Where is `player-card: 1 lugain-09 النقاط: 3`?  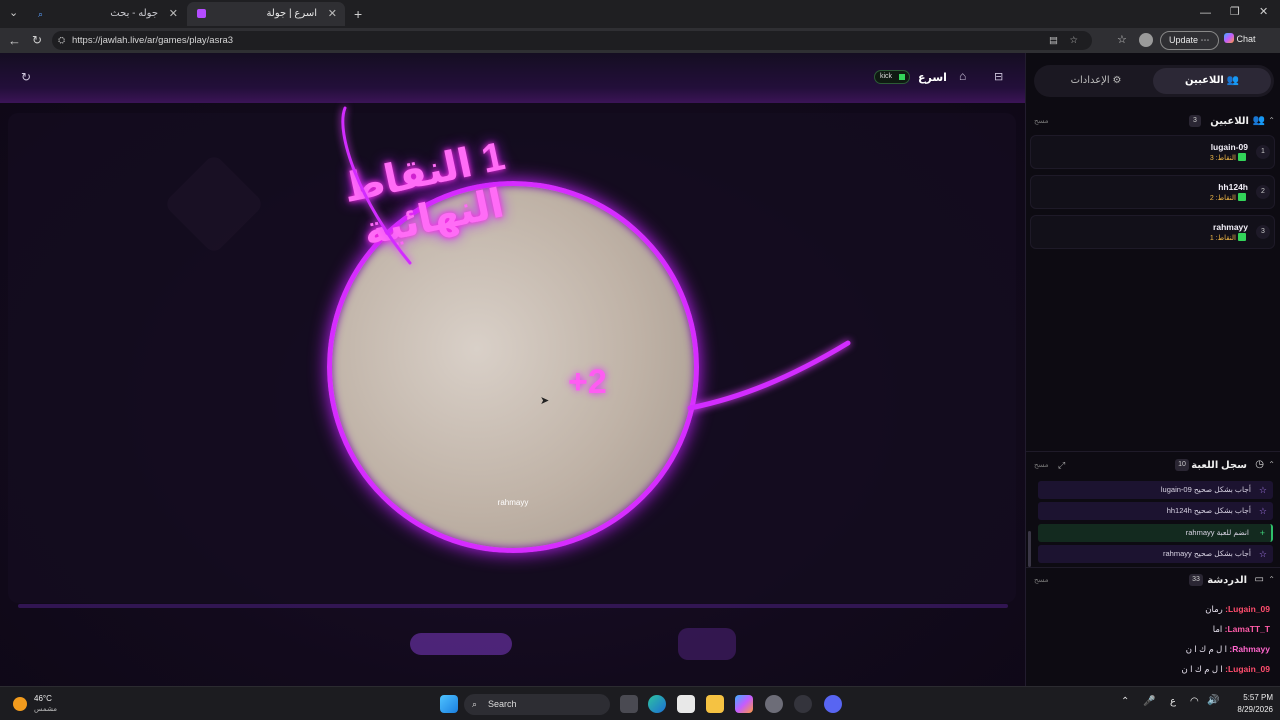 player-card: 1 lugain-09 النقاط: 3 is located at coordinates (1152, 152).